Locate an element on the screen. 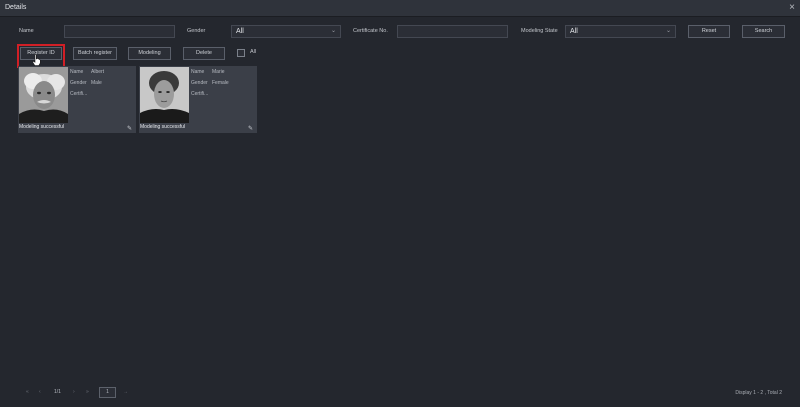 The width and height of the screenshot is (800, 407). last-page-icon: » is located at coordinates (87, 392).